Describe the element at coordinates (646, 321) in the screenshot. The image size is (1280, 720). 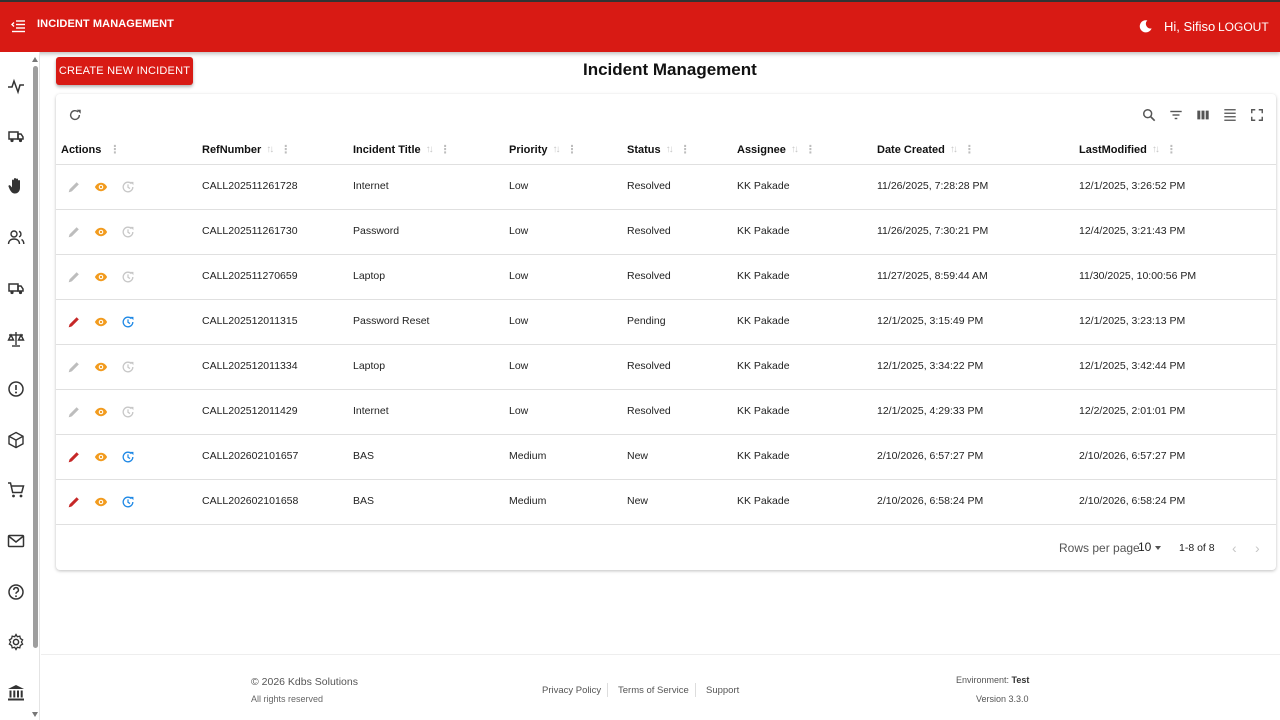
I see `cell-status: Pending` at that location.